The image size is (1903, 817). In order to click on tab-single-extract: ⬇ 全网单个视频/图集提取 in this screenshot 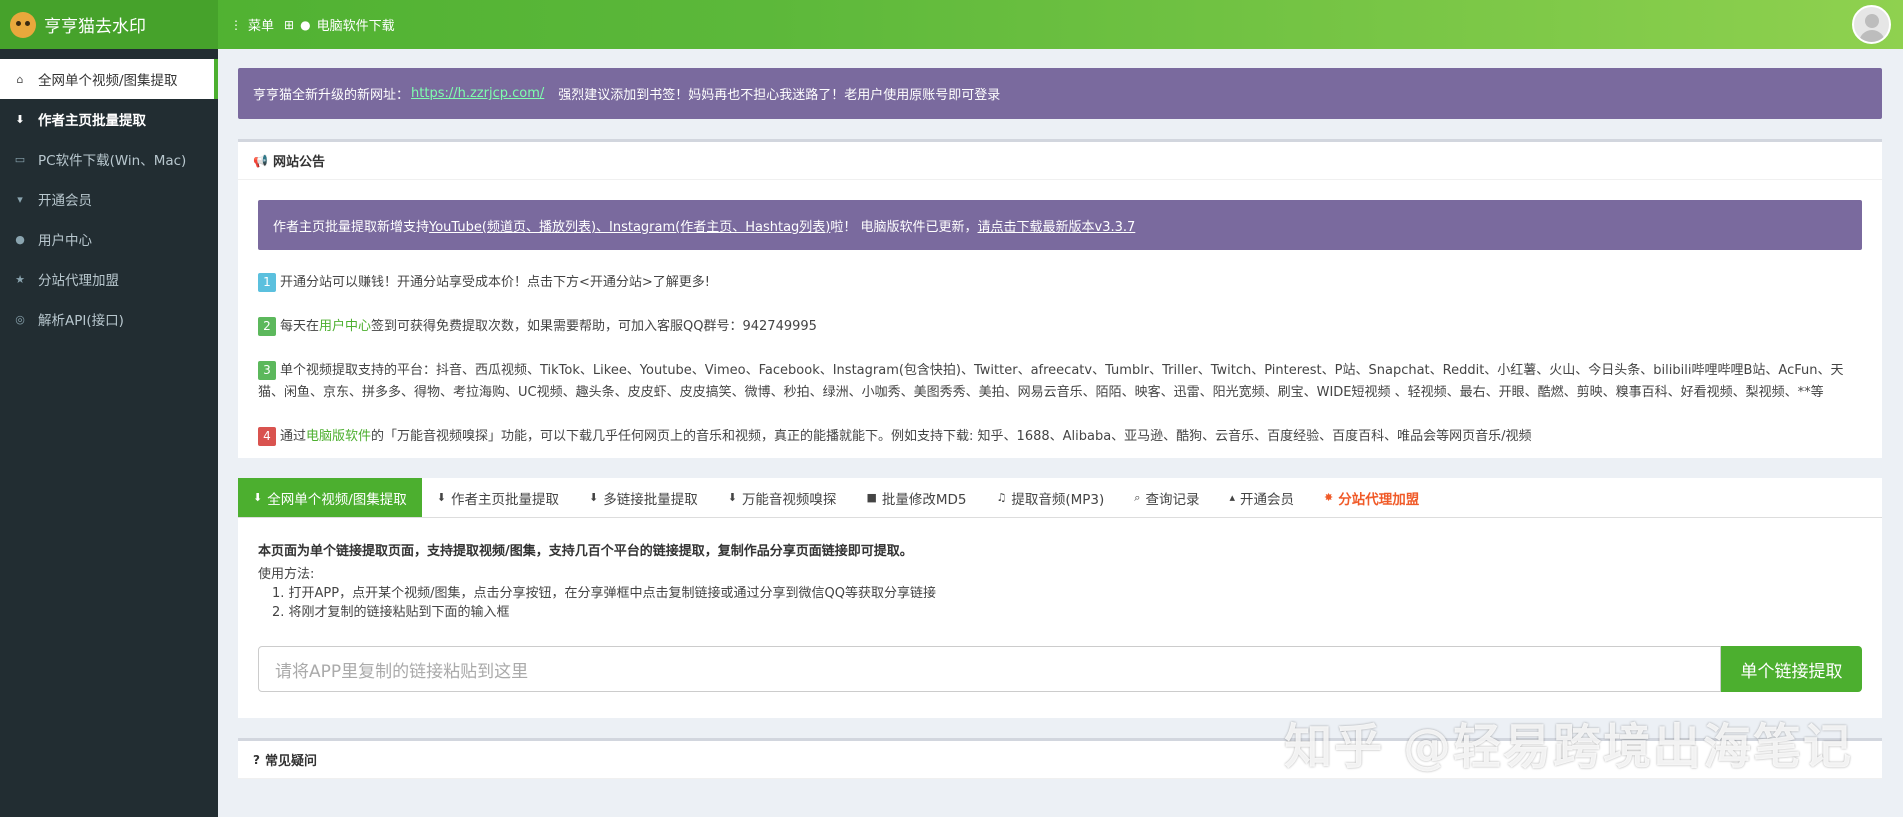, I will do `click(330, 497)`.